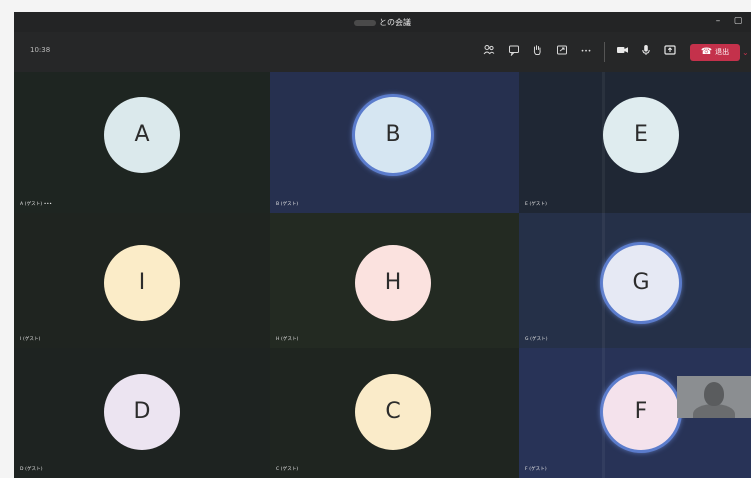 The width and height of the screenshot is (751, 478). I want to click on window-title: との会議, so click(382, 22).